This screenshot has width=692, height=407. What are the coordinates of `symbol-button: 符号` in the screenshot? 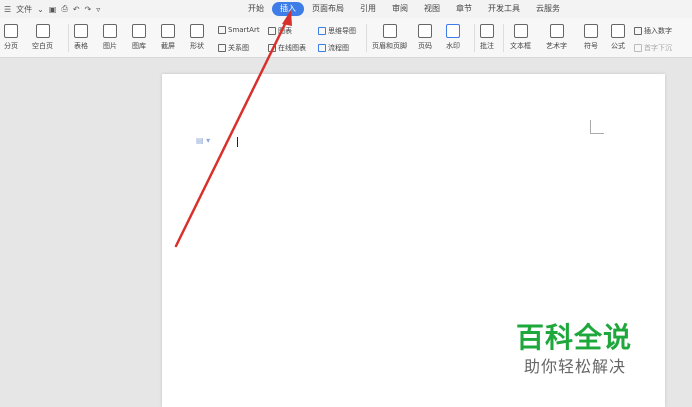 It's located at (591, 37).